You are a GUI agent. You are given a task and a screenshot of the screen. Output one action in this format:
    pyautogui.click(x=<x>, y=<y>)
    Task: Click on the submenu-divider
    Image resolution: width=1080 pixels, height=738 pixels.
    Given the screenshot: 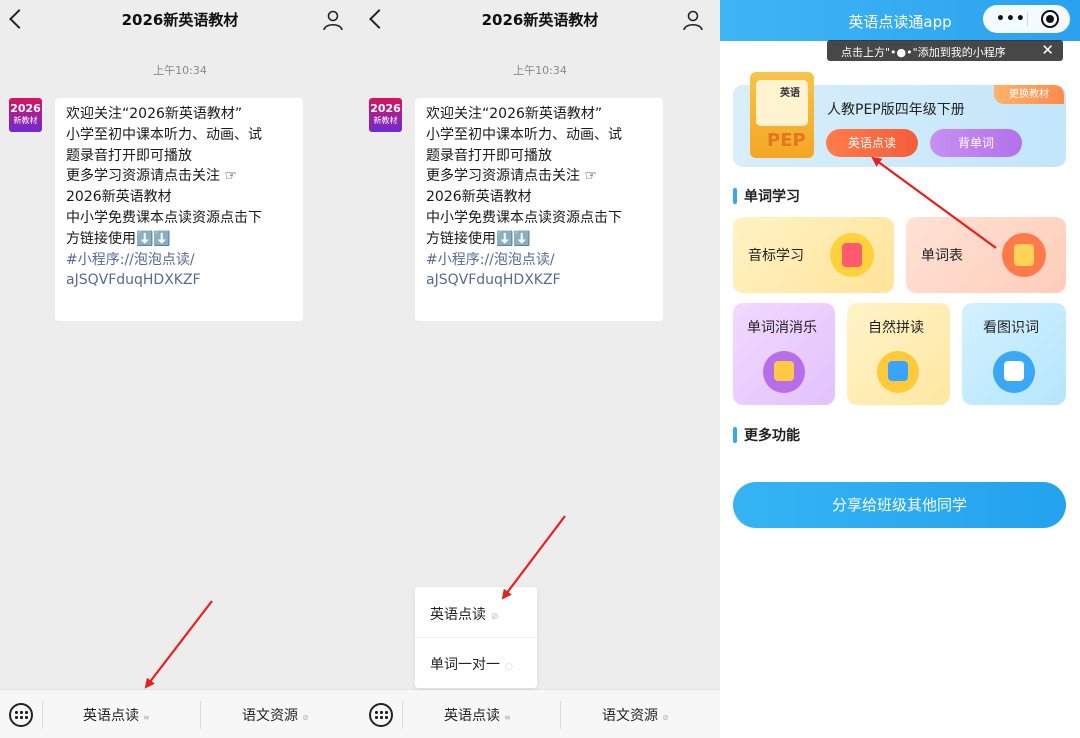 What is the action you would take?
    pyautogui.click(x=476, y=637)
    